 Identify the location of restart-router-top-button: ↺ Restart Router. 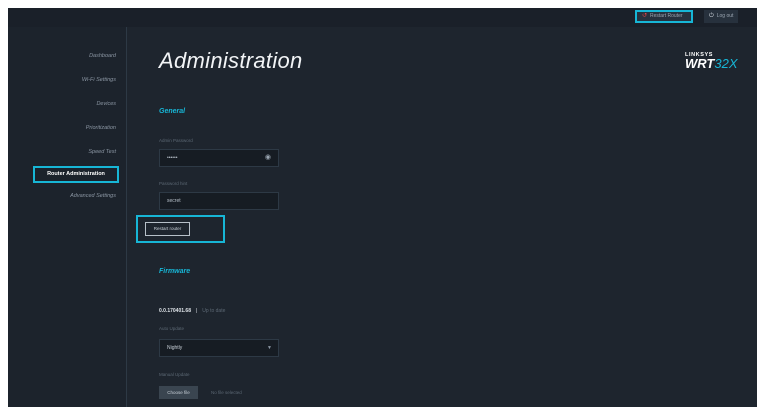
(664, 16).